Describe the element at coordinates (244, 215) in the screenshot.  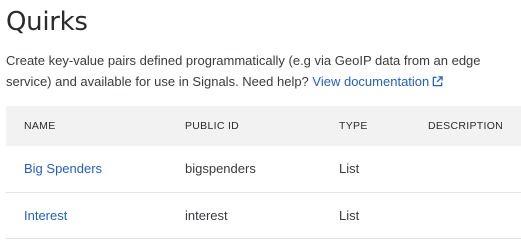
I see `cell-public-id: interest` at that location.